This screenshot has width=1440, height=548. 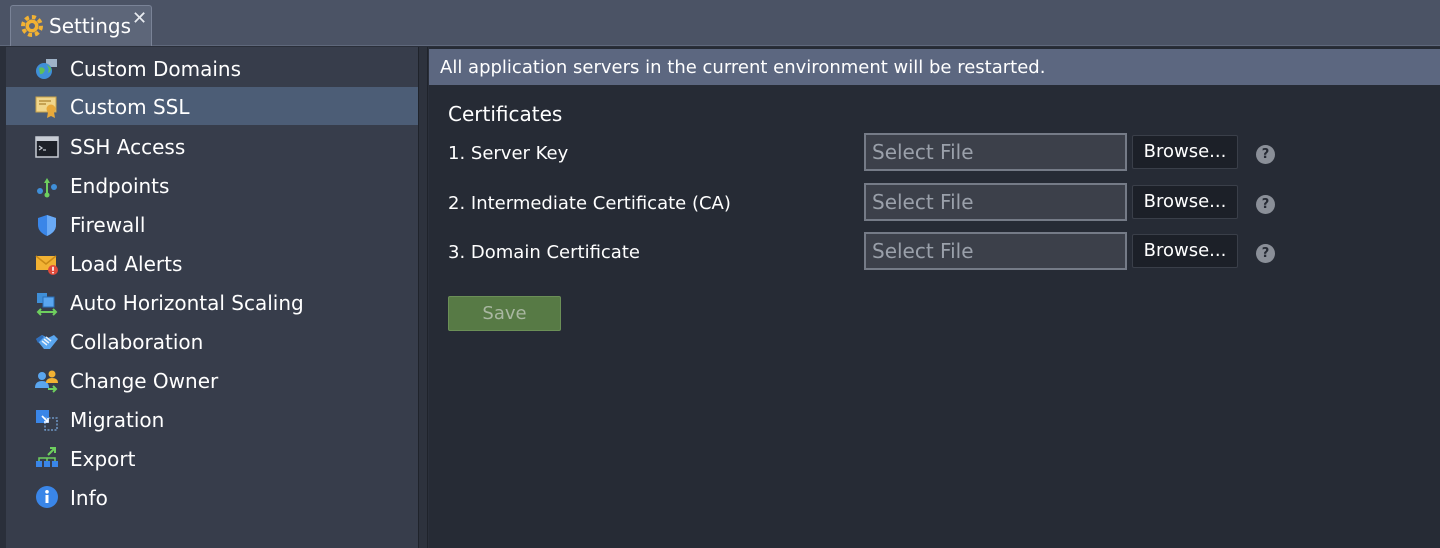 I want to click on sidebar-item-firewall: Firewall, so click(x=212, y=224).